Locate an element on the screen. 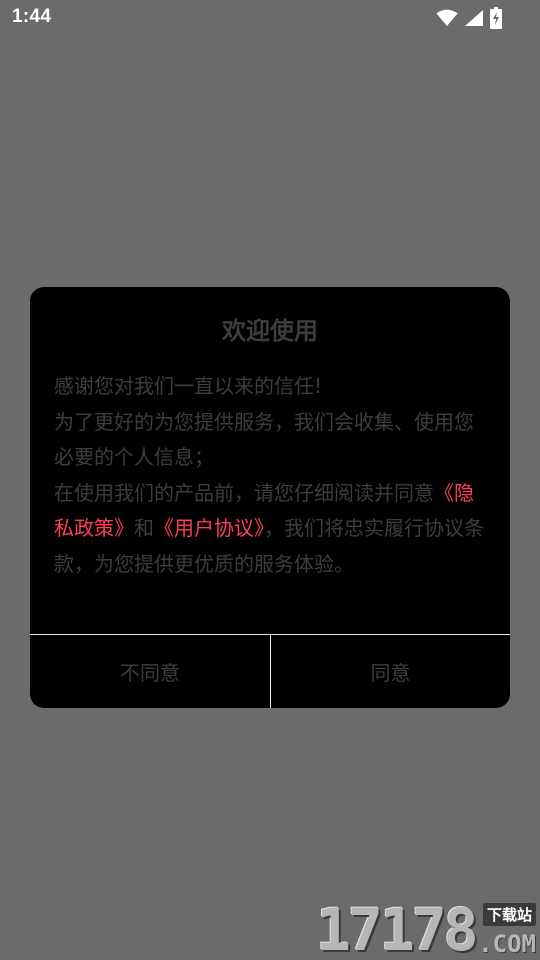 The image size is (540, 960). body-line-thanks: 感谢您对我们一直以来的信任! is located at coordinates (188, 386).